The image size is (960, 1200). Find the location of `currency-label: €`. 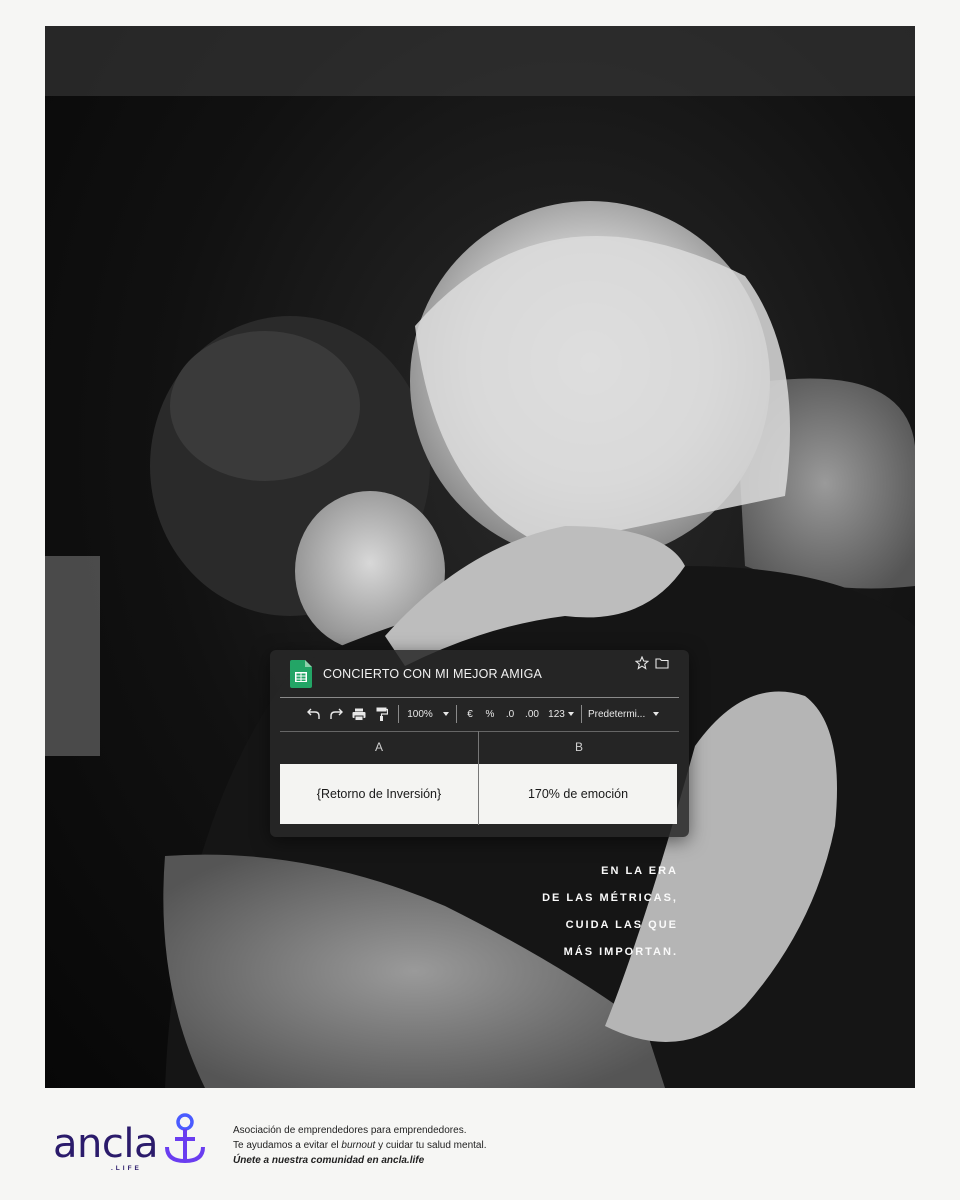

currency-label: € is located at coordinates (470, 714).